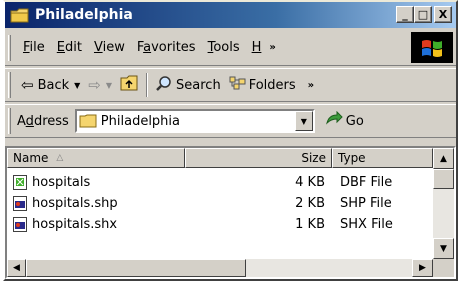 Image resolution: width=462 pixels, height=281 pixels. What do you see at coordinates (140, 121) in the screenshot?
I see `address-value: Philadelphia` at bounding box center [140, 121].